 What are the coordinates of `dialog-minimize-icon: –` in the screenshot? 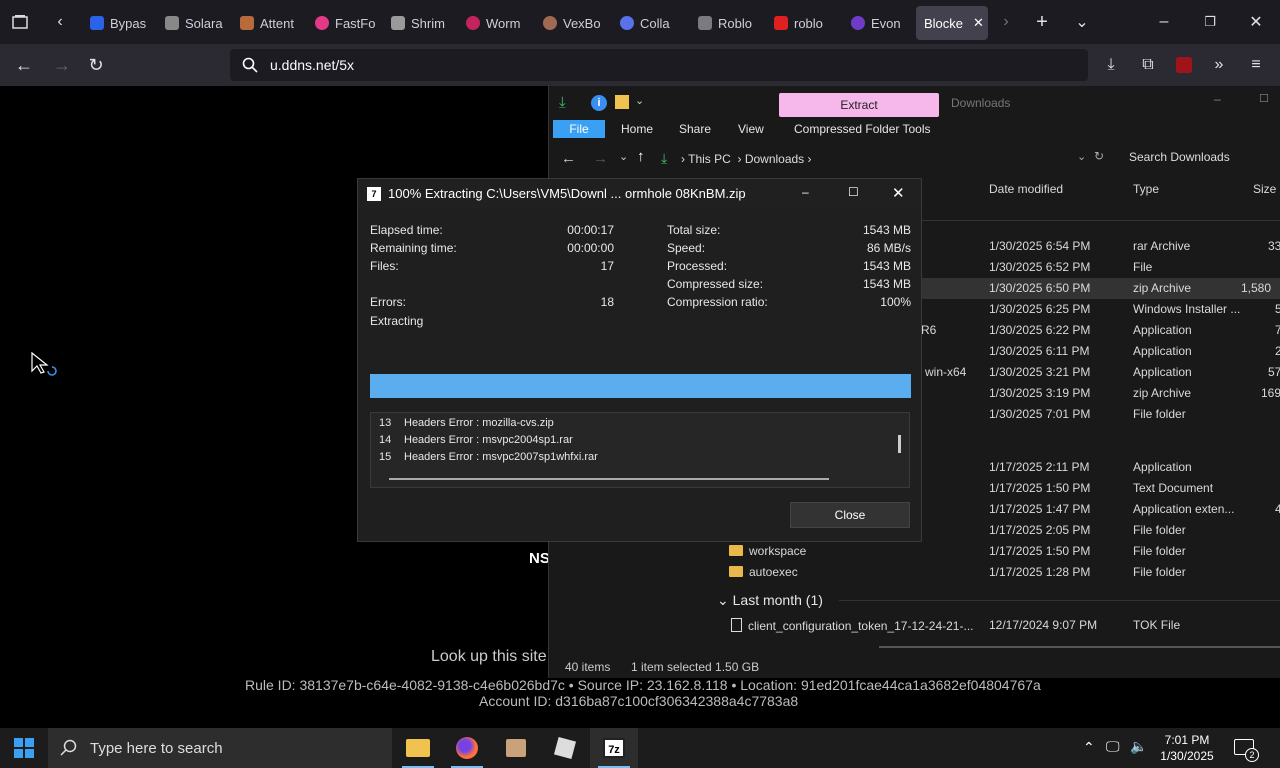 It's located at (805, 192).